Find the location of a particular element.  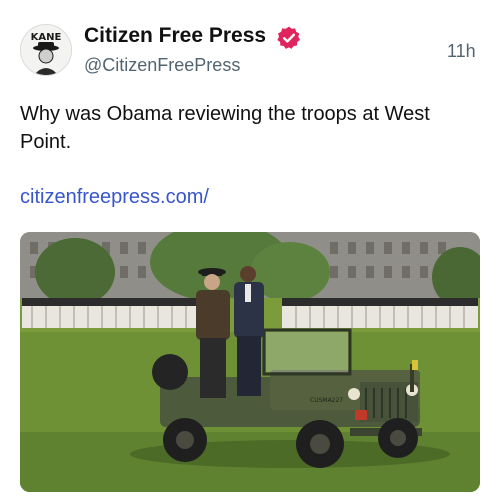

author-display-name: Citizen Free Press is located at coordinates (175, 36).